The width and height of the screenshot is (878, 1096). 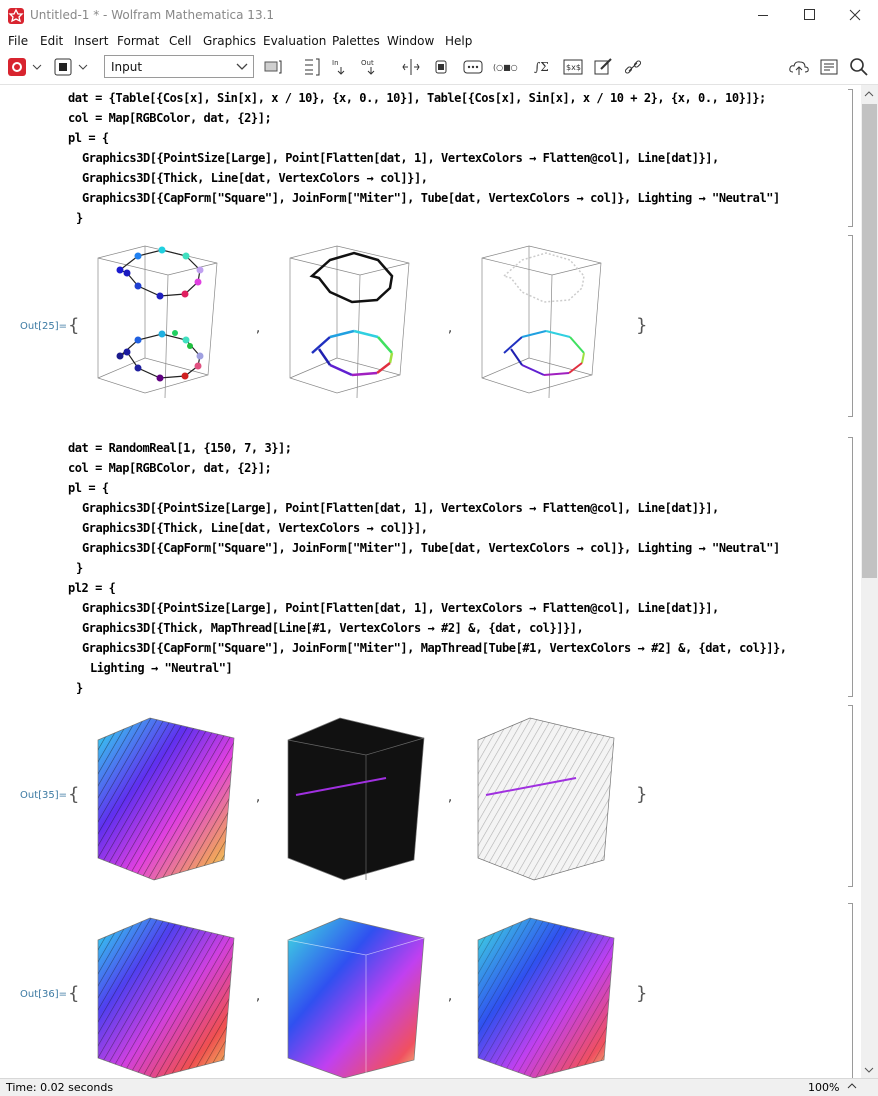 What do you see at coordinates (44, 795) in the screenshot?
I see `output-label: Out[35]=` at bounding box center [44, 795].